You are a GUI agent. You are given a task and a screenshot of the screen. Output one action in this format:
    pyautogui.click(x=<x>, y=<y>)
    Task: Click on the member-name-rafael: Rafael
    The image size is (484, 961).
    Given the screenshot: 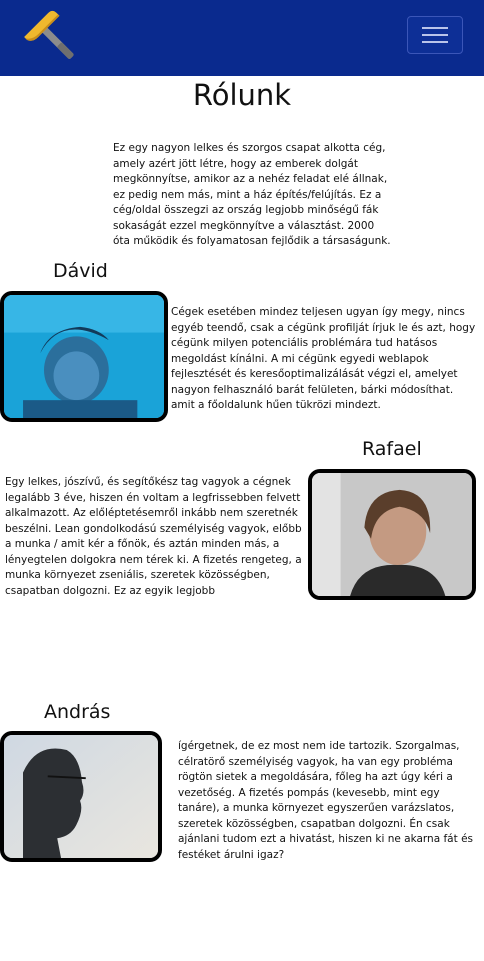 What is the action you would take?
    pyautogui.click(x=392, y=449)
    